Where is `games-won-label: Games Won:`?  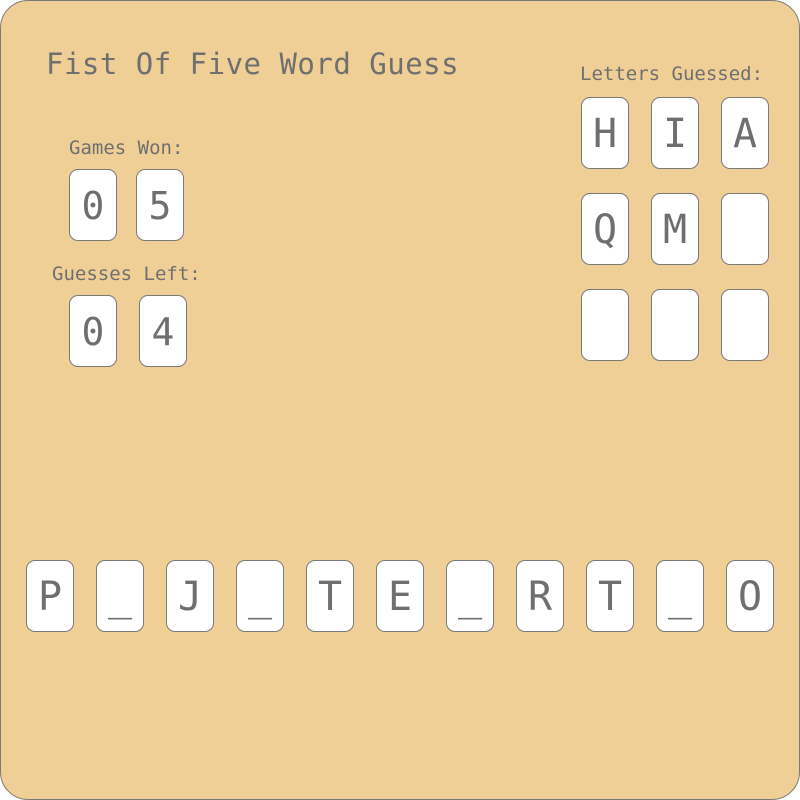
games-won-label: Games Won: is located at coordinates (126, 148).